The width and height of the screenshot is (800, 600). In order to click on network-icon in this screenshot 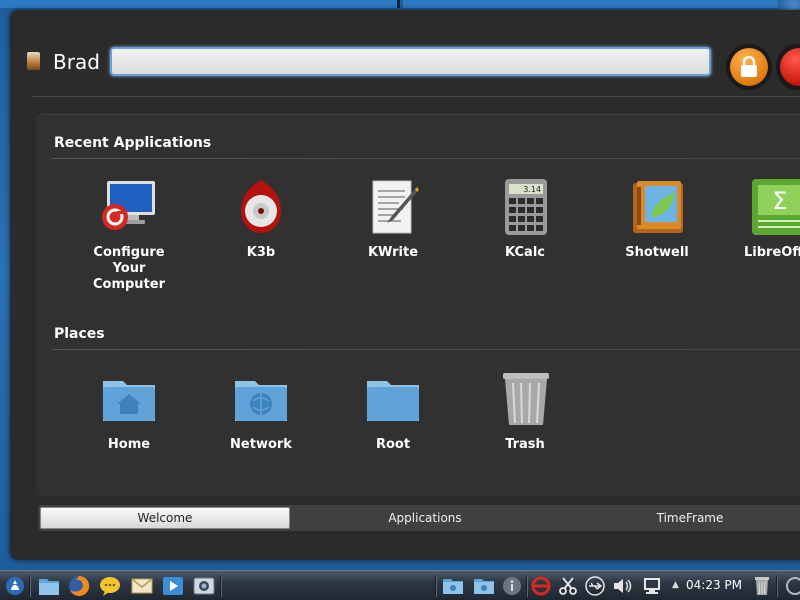, I will do `click(652, 586)`.